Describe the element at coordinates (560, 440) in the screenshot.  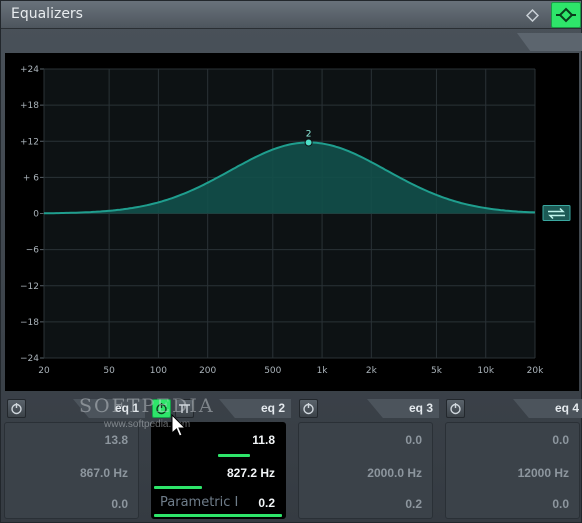
I see `band4-gain-value: 0.0` at that location.